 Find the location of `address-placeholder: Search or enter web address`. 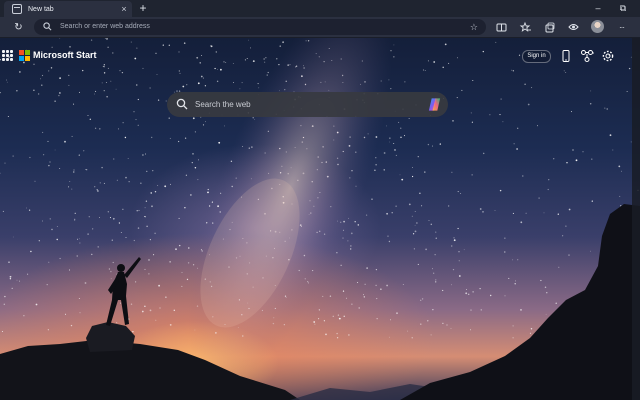

address-placeholder: Search or enter web address is located at coordinates (105, 26).